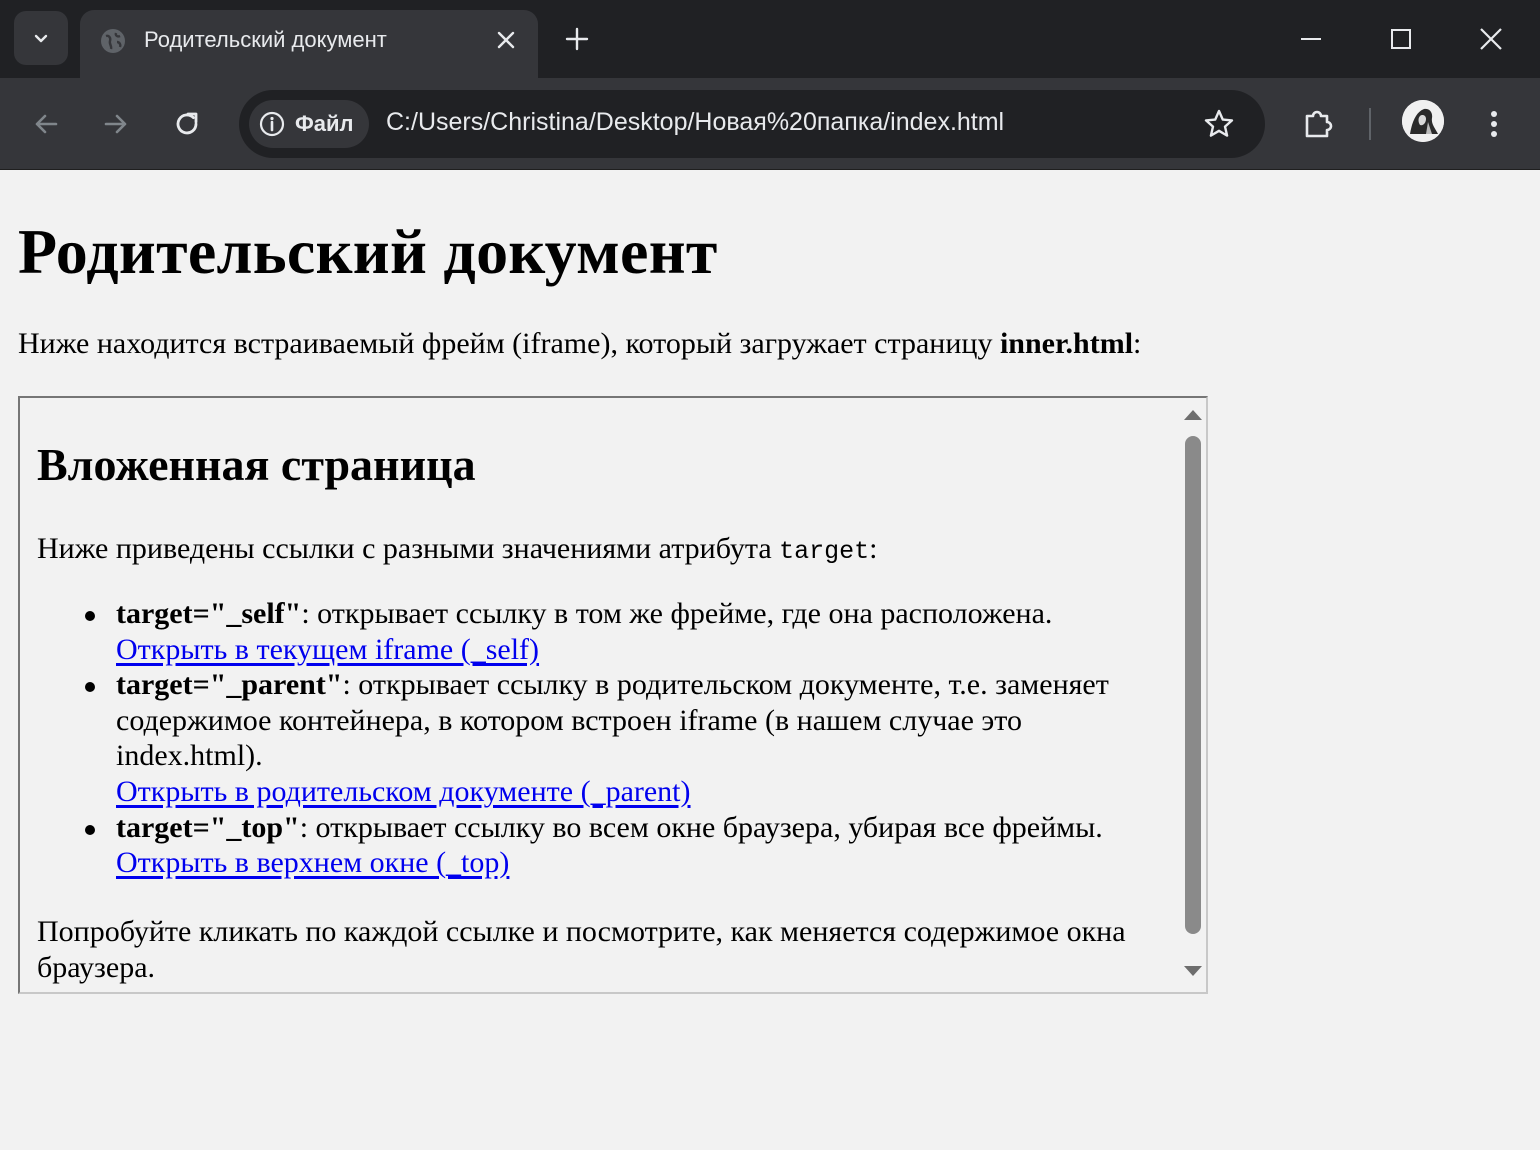  Describe the element at coordinates (327, 649) in the screenshot. I see `link-self: Открыть в текущем iframe (_self)` at that location.